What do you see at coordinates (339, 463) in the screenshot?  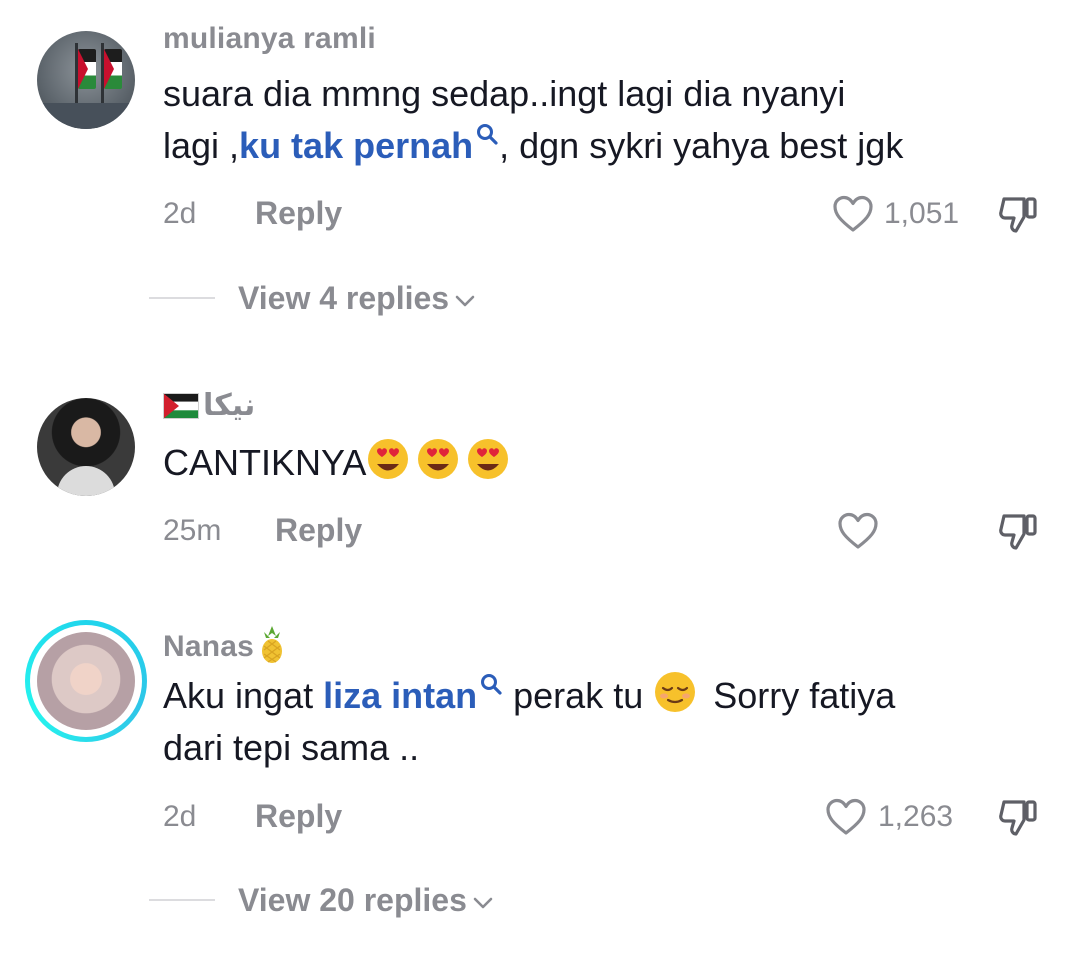 I see `comment-text: CANTIKNYA` at bounding box center [339, 463].